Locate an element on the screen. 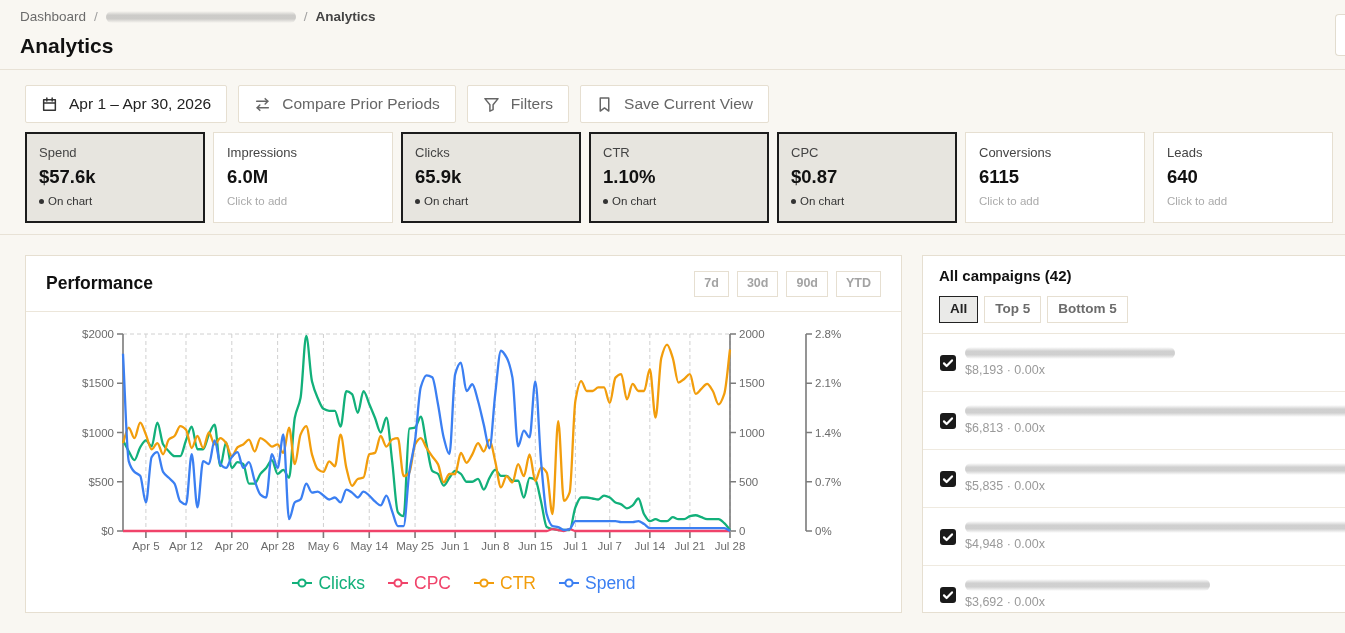 This screenshot has height=633, width=1345. legend-label: CPC is located at coordinates (432, 583).